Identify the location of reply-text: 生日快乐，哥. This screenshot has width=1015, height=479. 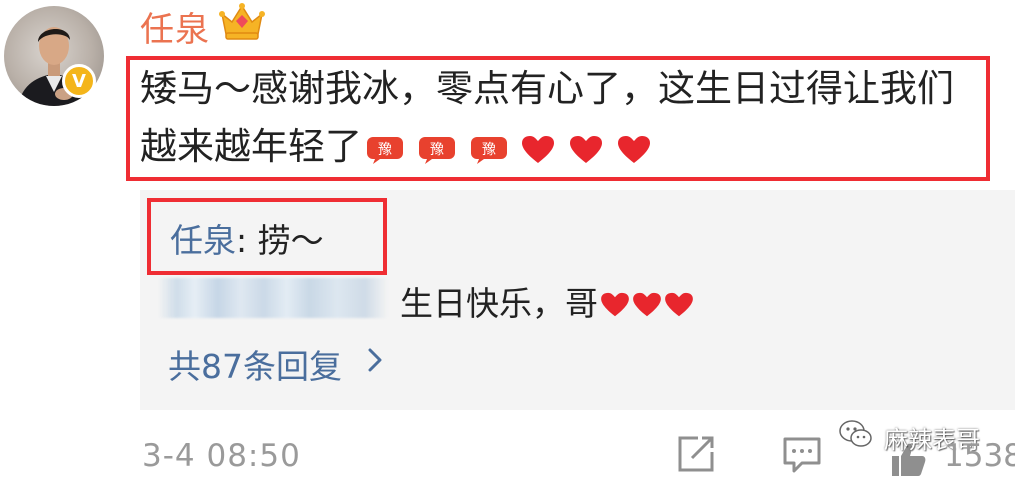
(499, 303).